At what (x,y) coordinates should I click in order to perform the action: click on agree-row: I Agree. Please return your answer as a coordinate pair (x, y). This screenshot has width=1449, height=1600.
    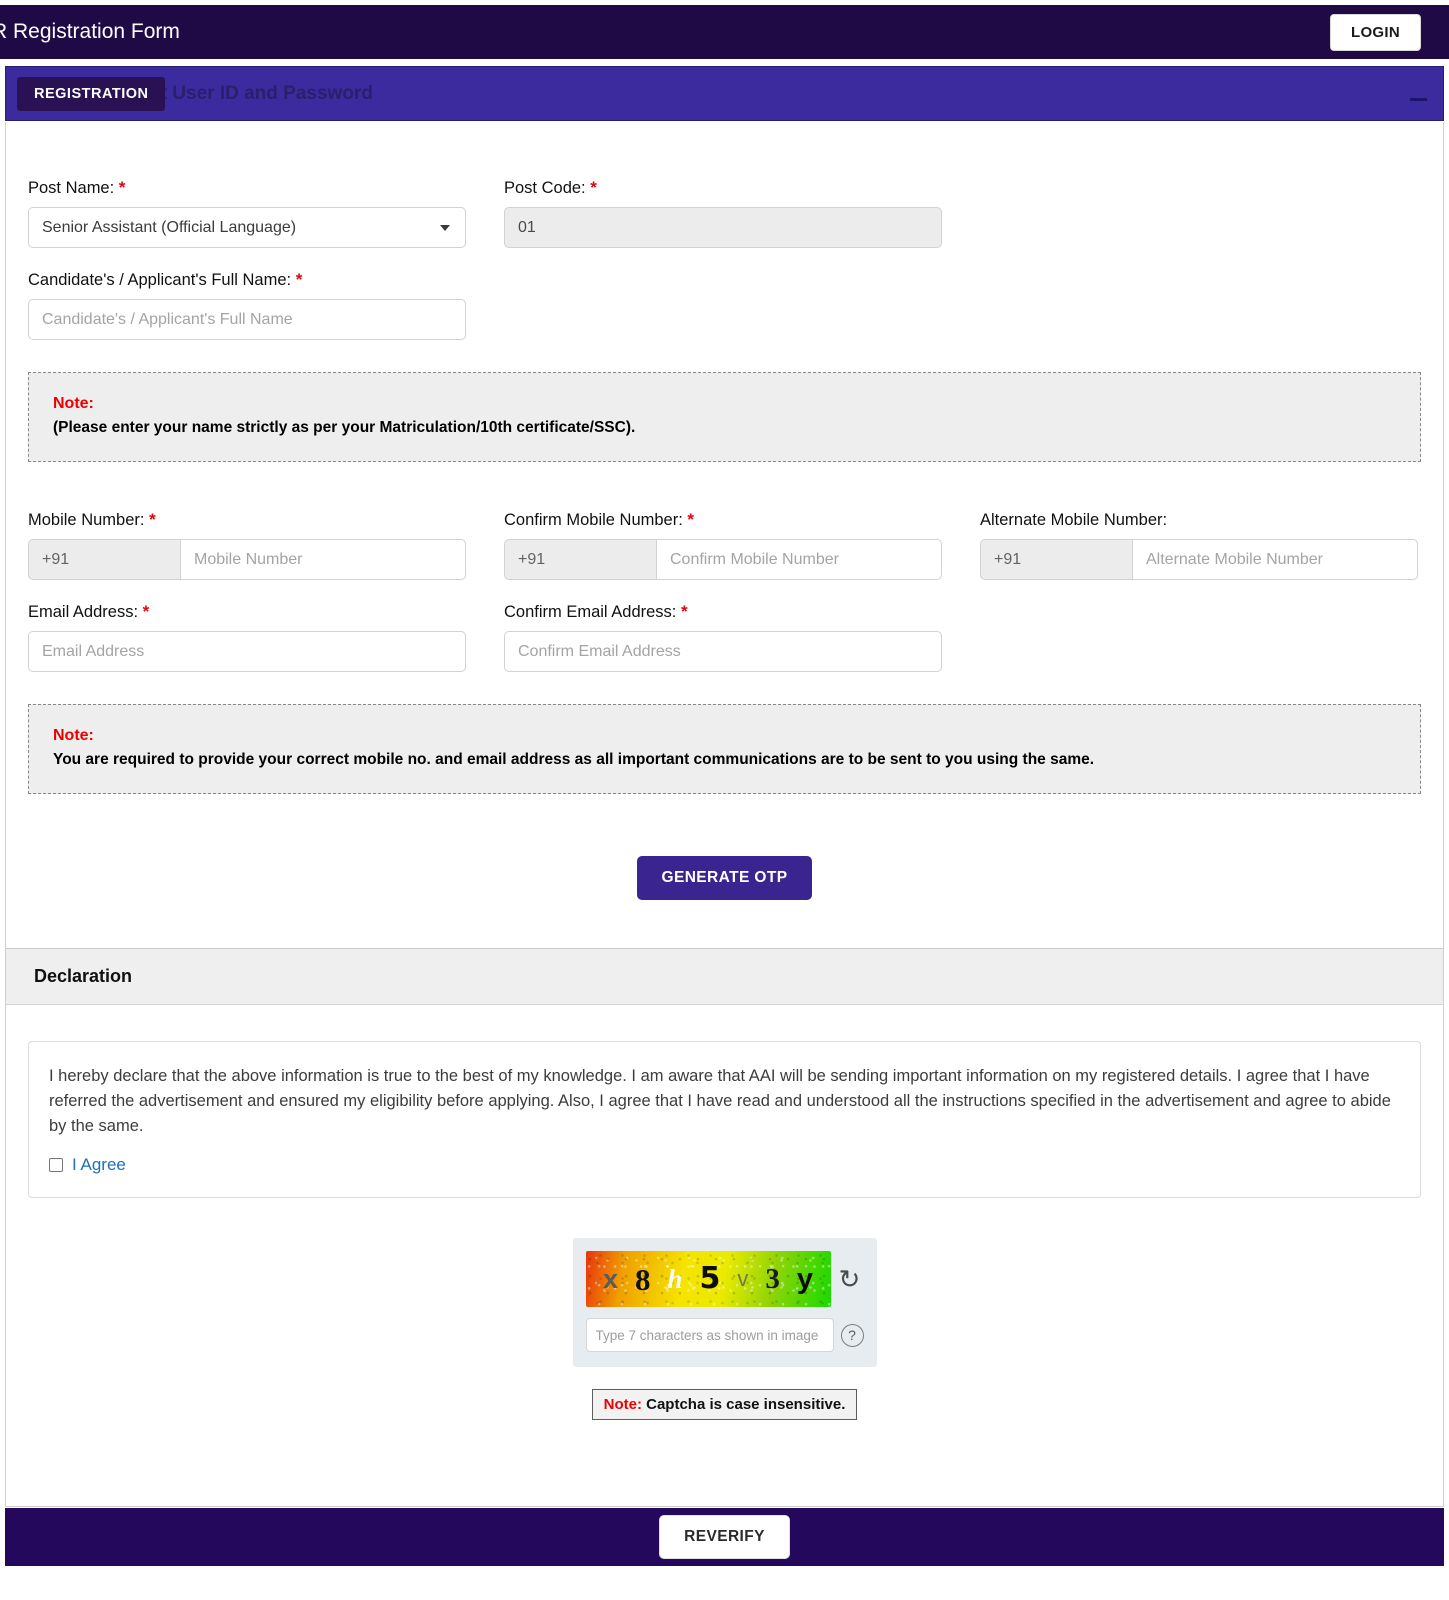
    Looking at the image, I should click on (724, 1165).